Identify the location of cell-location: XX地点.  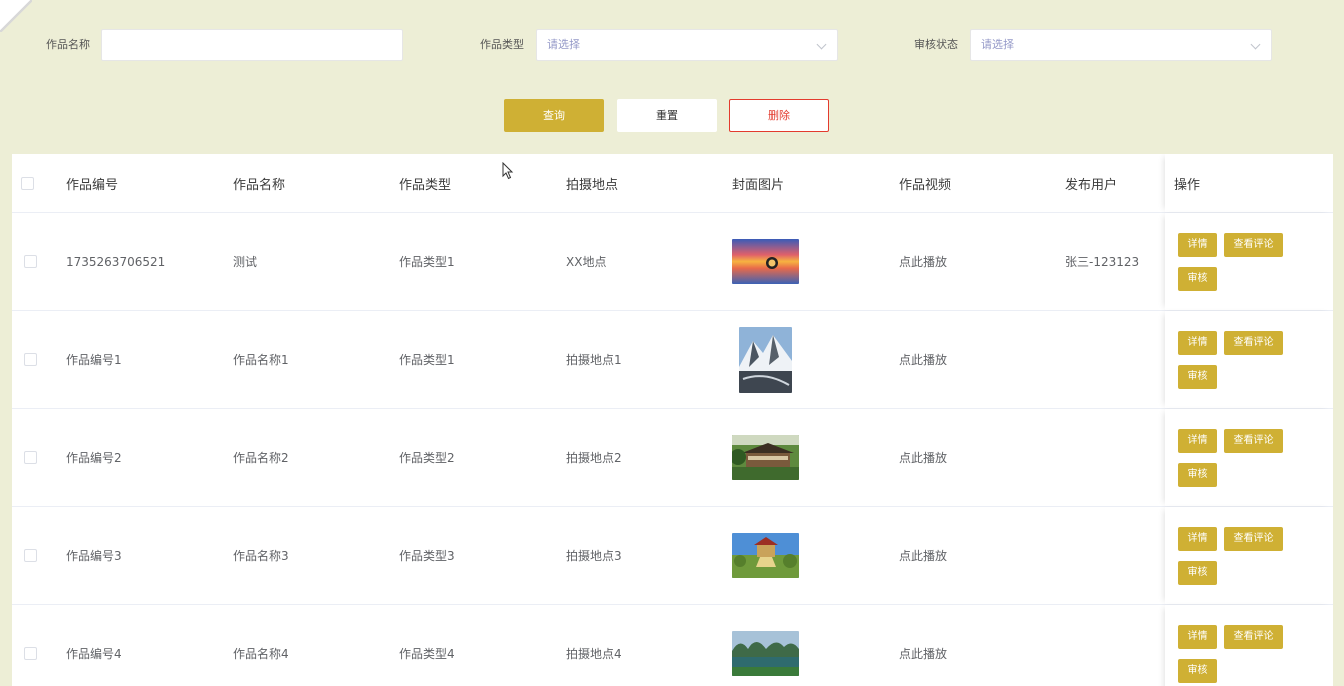
(586, 262).